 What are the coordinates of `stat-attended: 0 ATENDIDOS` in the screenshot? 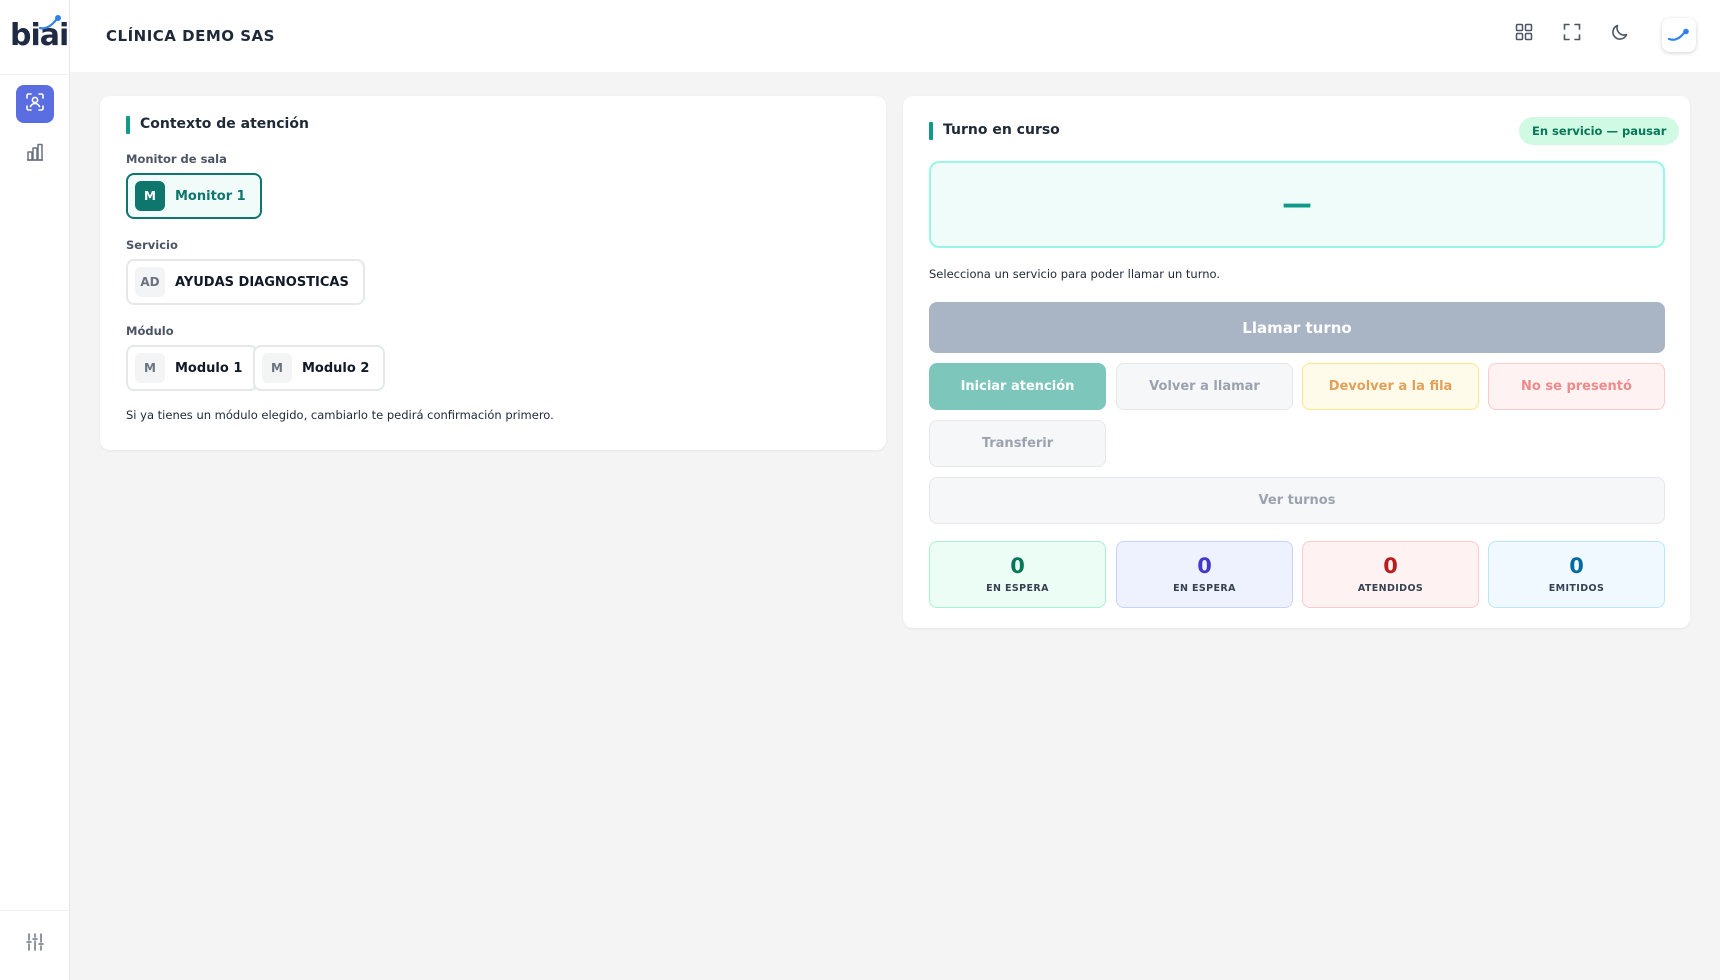 It's located at (1390, 574).